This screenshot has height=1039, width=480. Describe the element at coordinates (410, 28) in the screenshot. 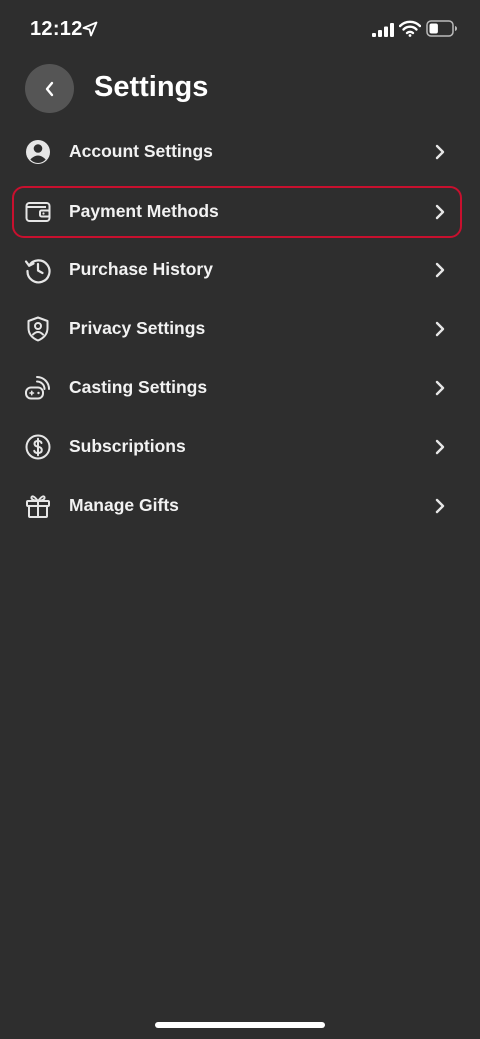

I see `wifi-icon` at that location.